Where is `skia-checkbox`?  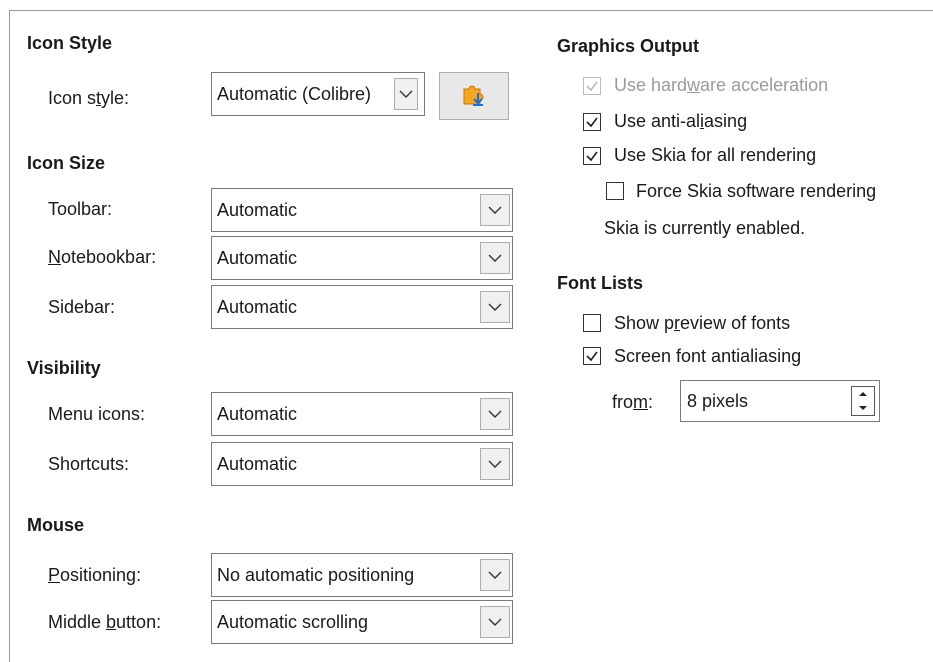
skia-checkbox is located at coordinates (592, 156).